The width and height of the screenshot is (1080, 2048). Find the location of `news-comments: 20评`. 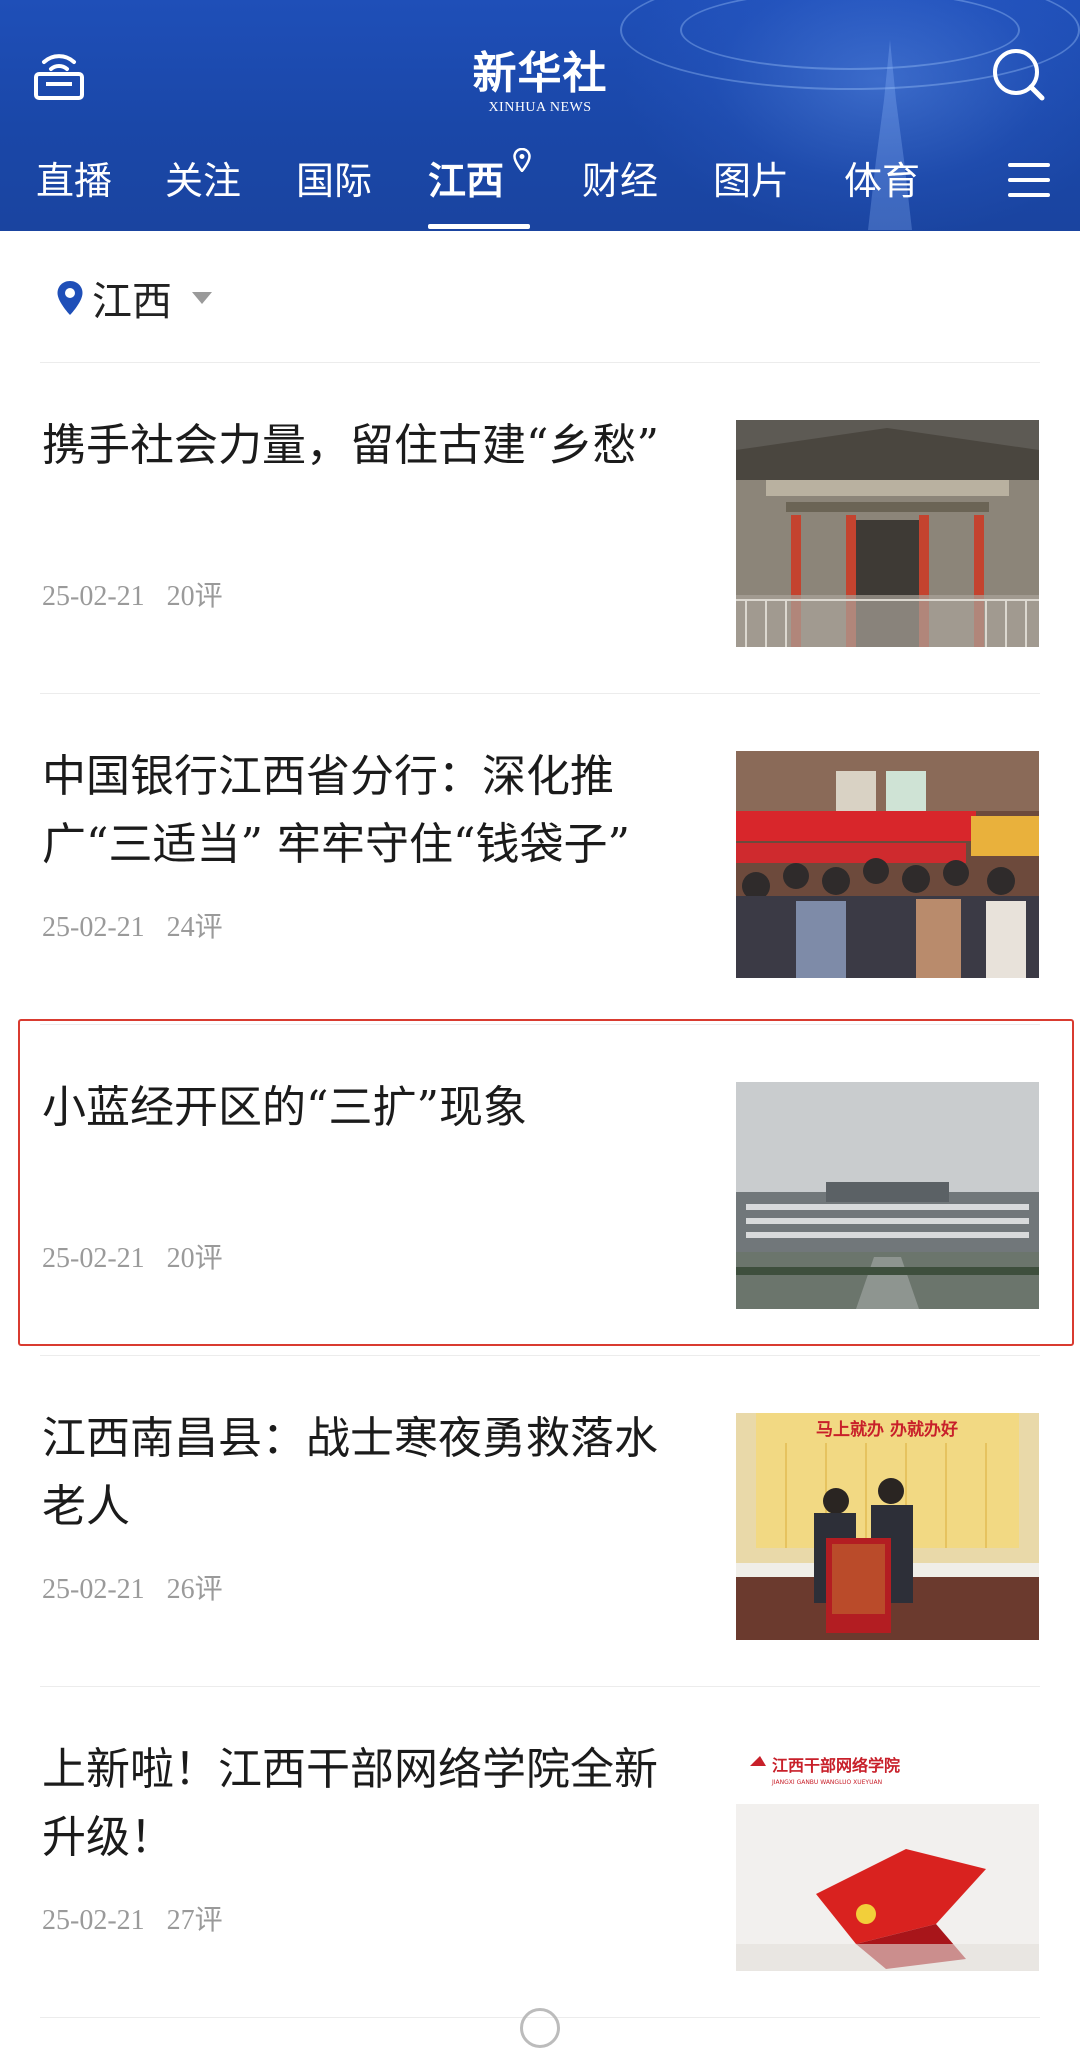

news-comments: 20评 is located at coordinates (194, 596).